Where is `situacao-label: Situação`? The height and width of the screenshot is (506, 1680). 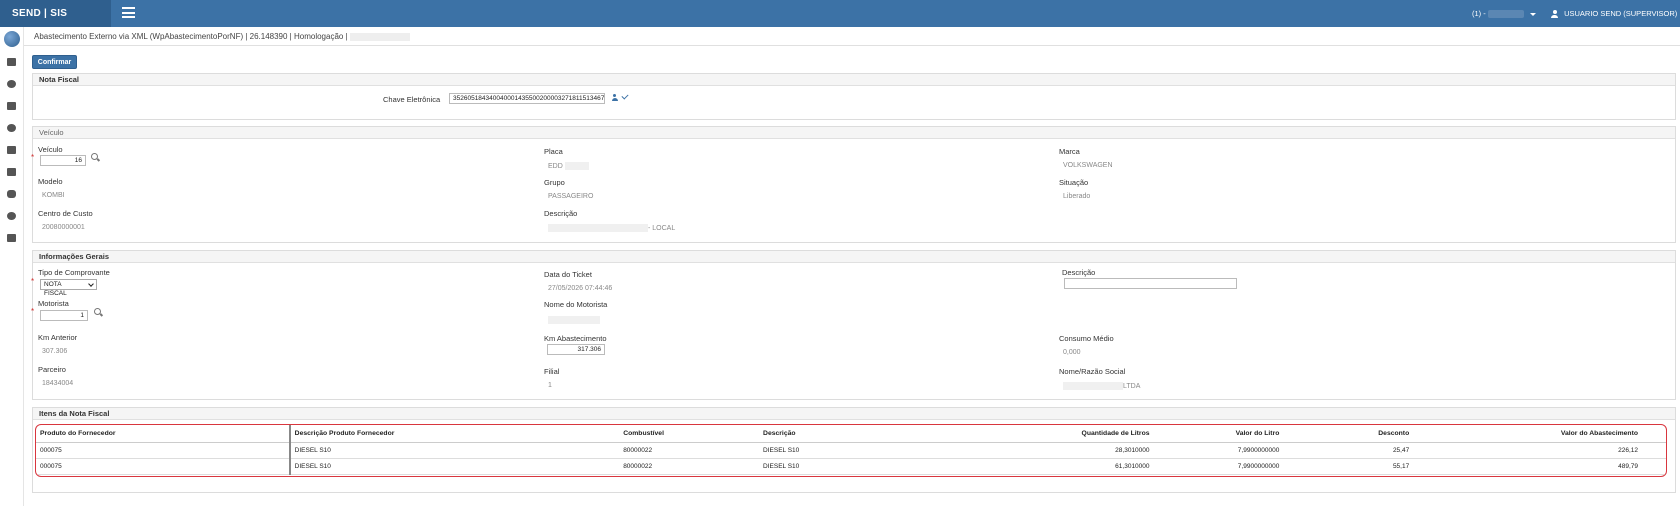
situacao-label: Situação is located at coordinates (1074, 182).